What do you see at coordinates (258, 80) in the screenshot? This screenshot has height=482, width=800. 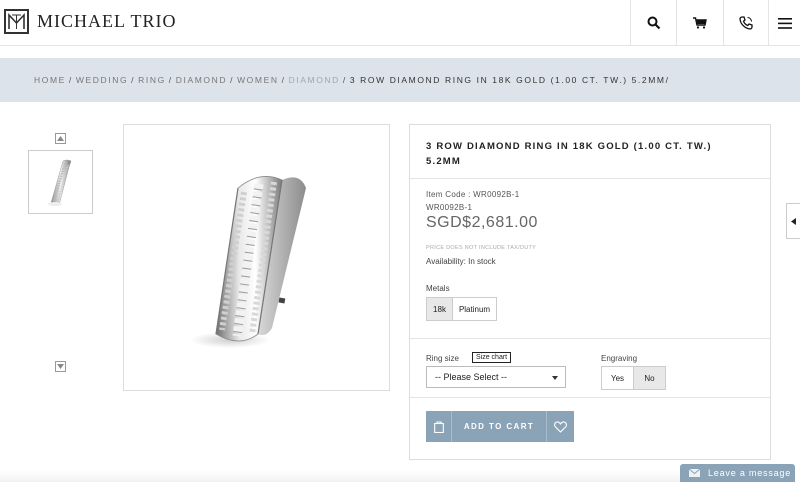 I see `breadcrumb-women: WOMEN` at bounding box center [258, 80].